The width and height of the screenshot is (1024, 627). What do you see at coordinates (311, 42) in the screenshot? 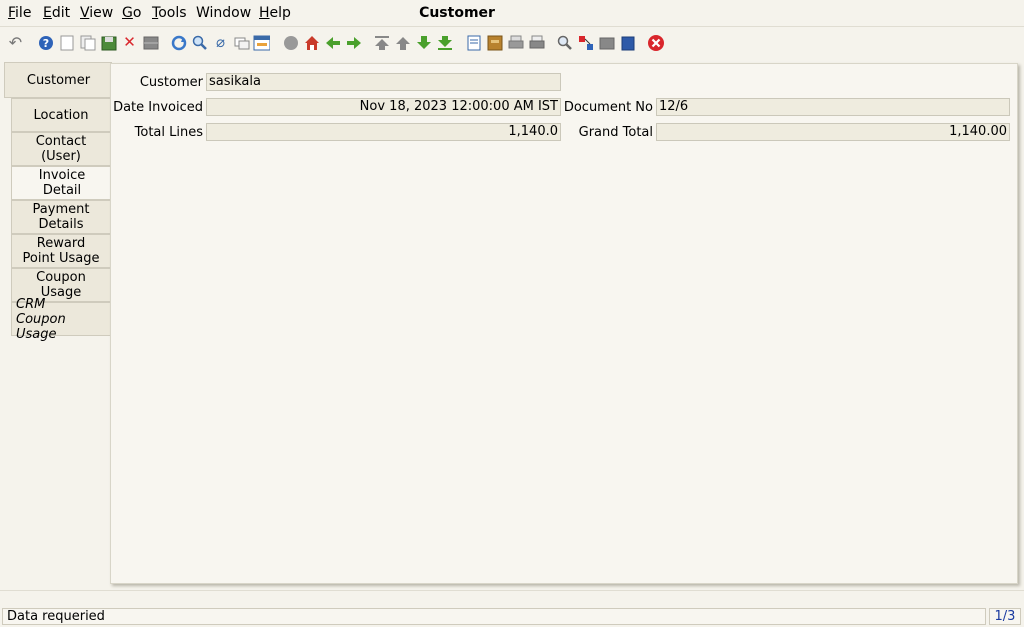
I see `home-icon` at bounding box center [311, 42].